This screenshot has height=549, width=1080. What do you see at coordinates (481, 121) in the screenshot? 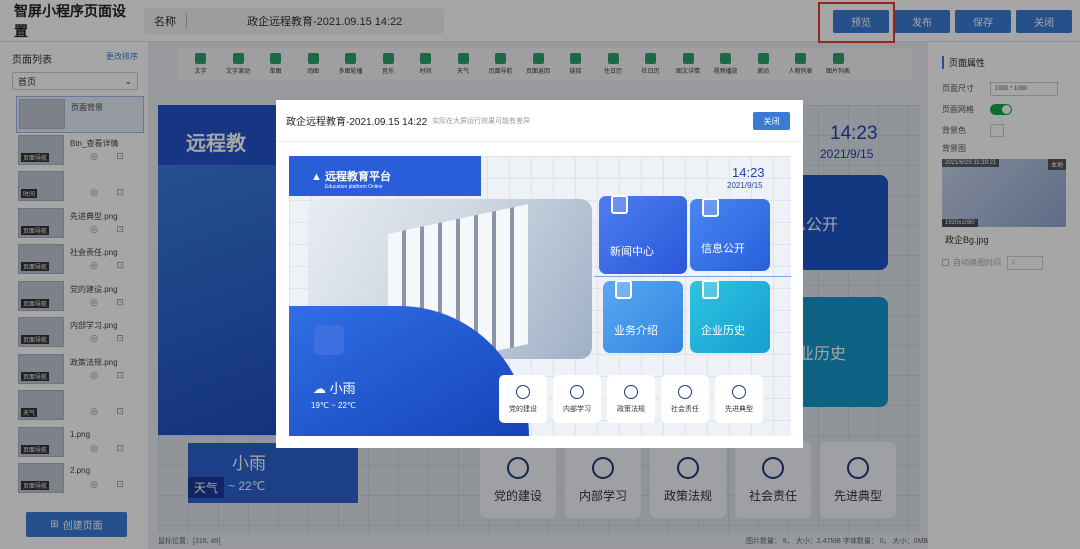
I see `modal-subtitle: 实际在大屏运行效果可能有差异` at bounding box center [481, 121].